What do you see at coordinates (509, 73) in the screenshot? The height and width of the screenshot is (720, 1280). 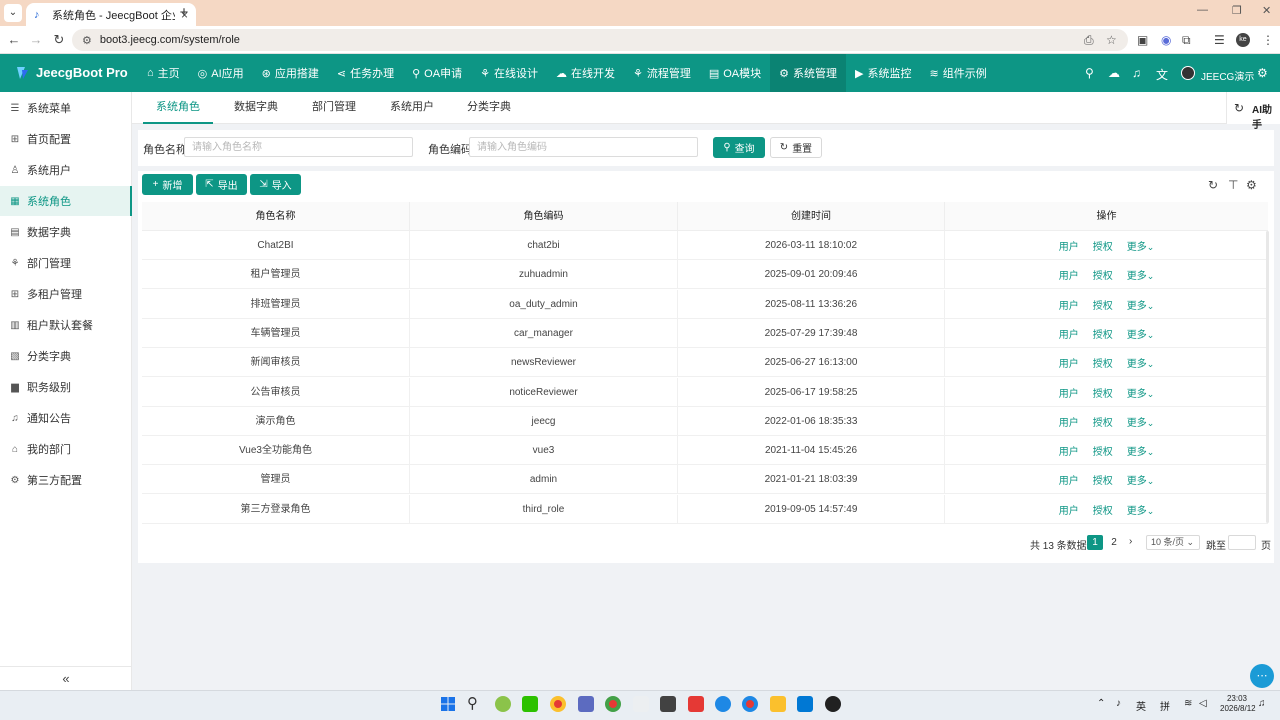 I see `topnav-online-design: ⚘ 在线设计` at bounding box center [509, 73].